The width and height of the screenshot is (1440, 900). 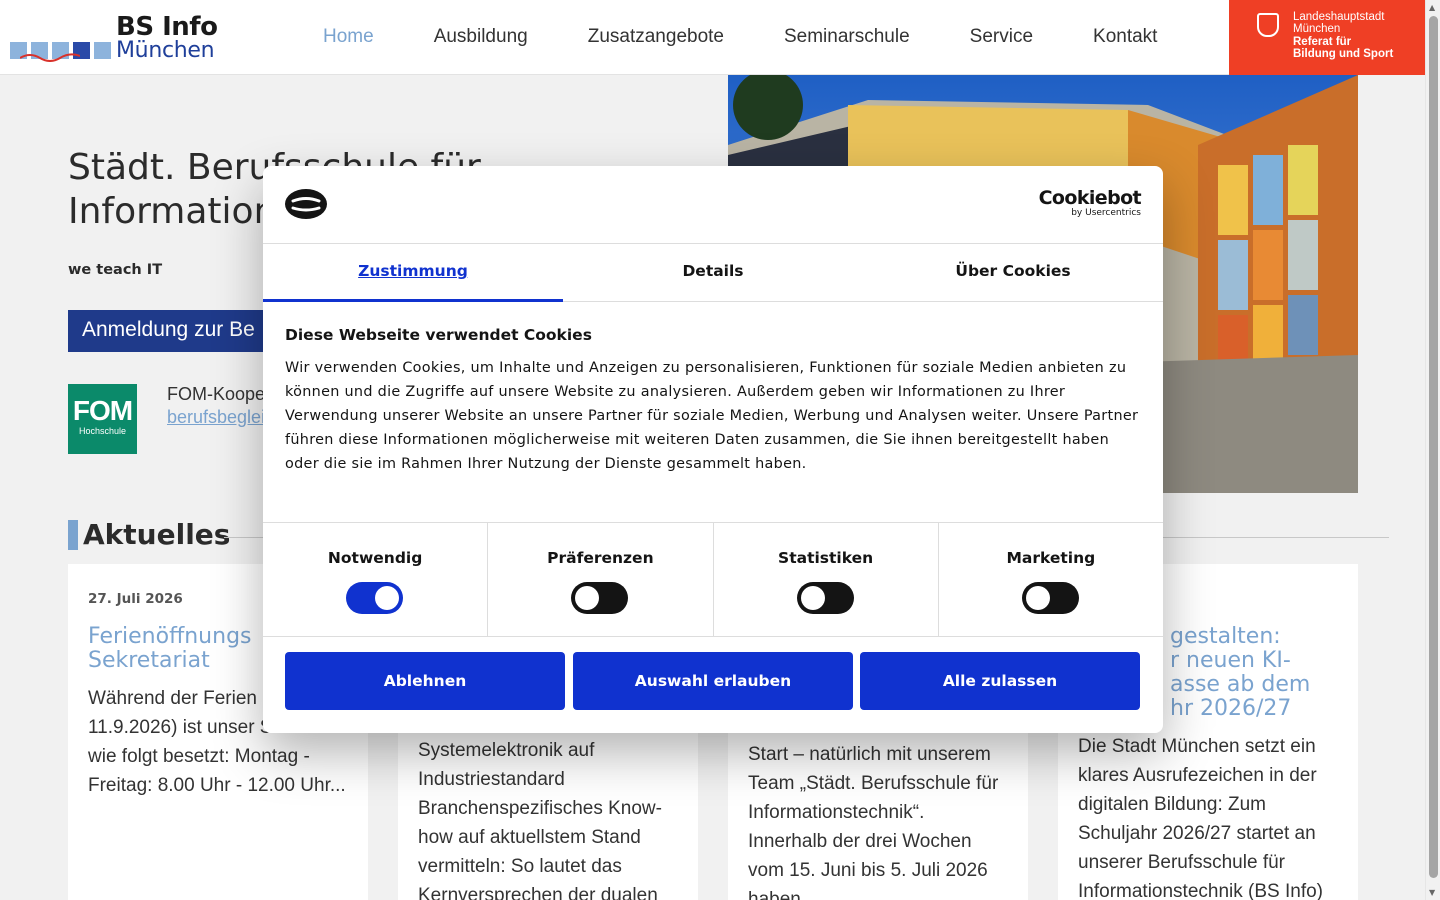 I want to click on scrollbar-thumb, so click(x=1433, y=447).